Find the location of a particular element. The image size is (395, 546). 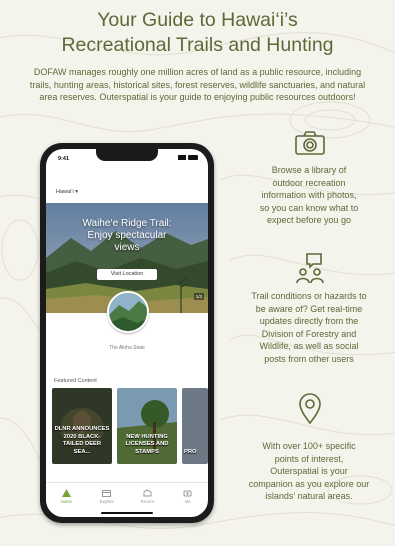

title-line-2: Recreational Trails and Hunting is located at coordinates (197, 45).